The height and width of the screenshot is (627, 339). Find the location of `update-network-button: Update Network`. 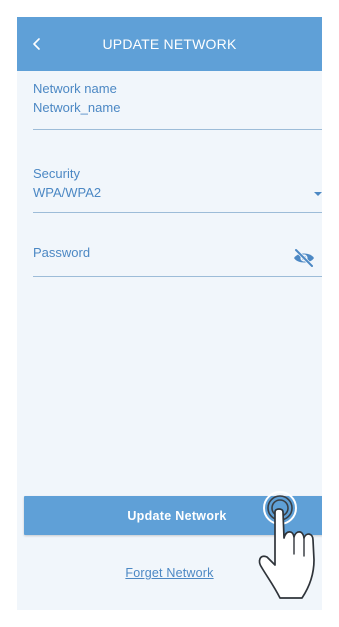

update-network-button: Update Network is located at coordinates (173, 515).